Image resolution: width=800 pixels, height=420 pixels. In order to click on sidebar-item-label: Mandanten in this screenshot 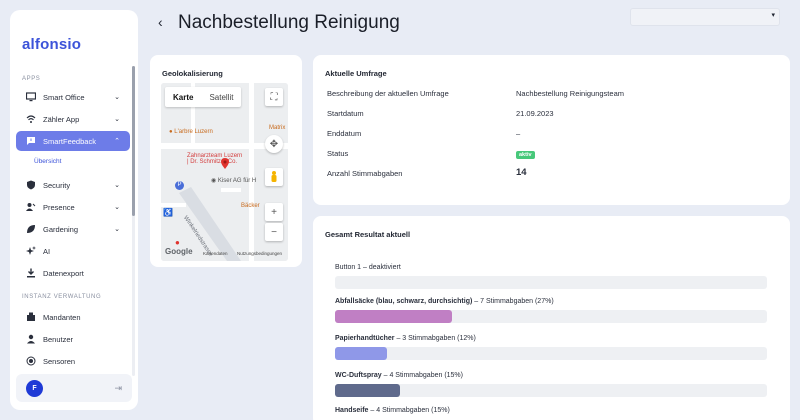, I will do `click(62, 317)`.